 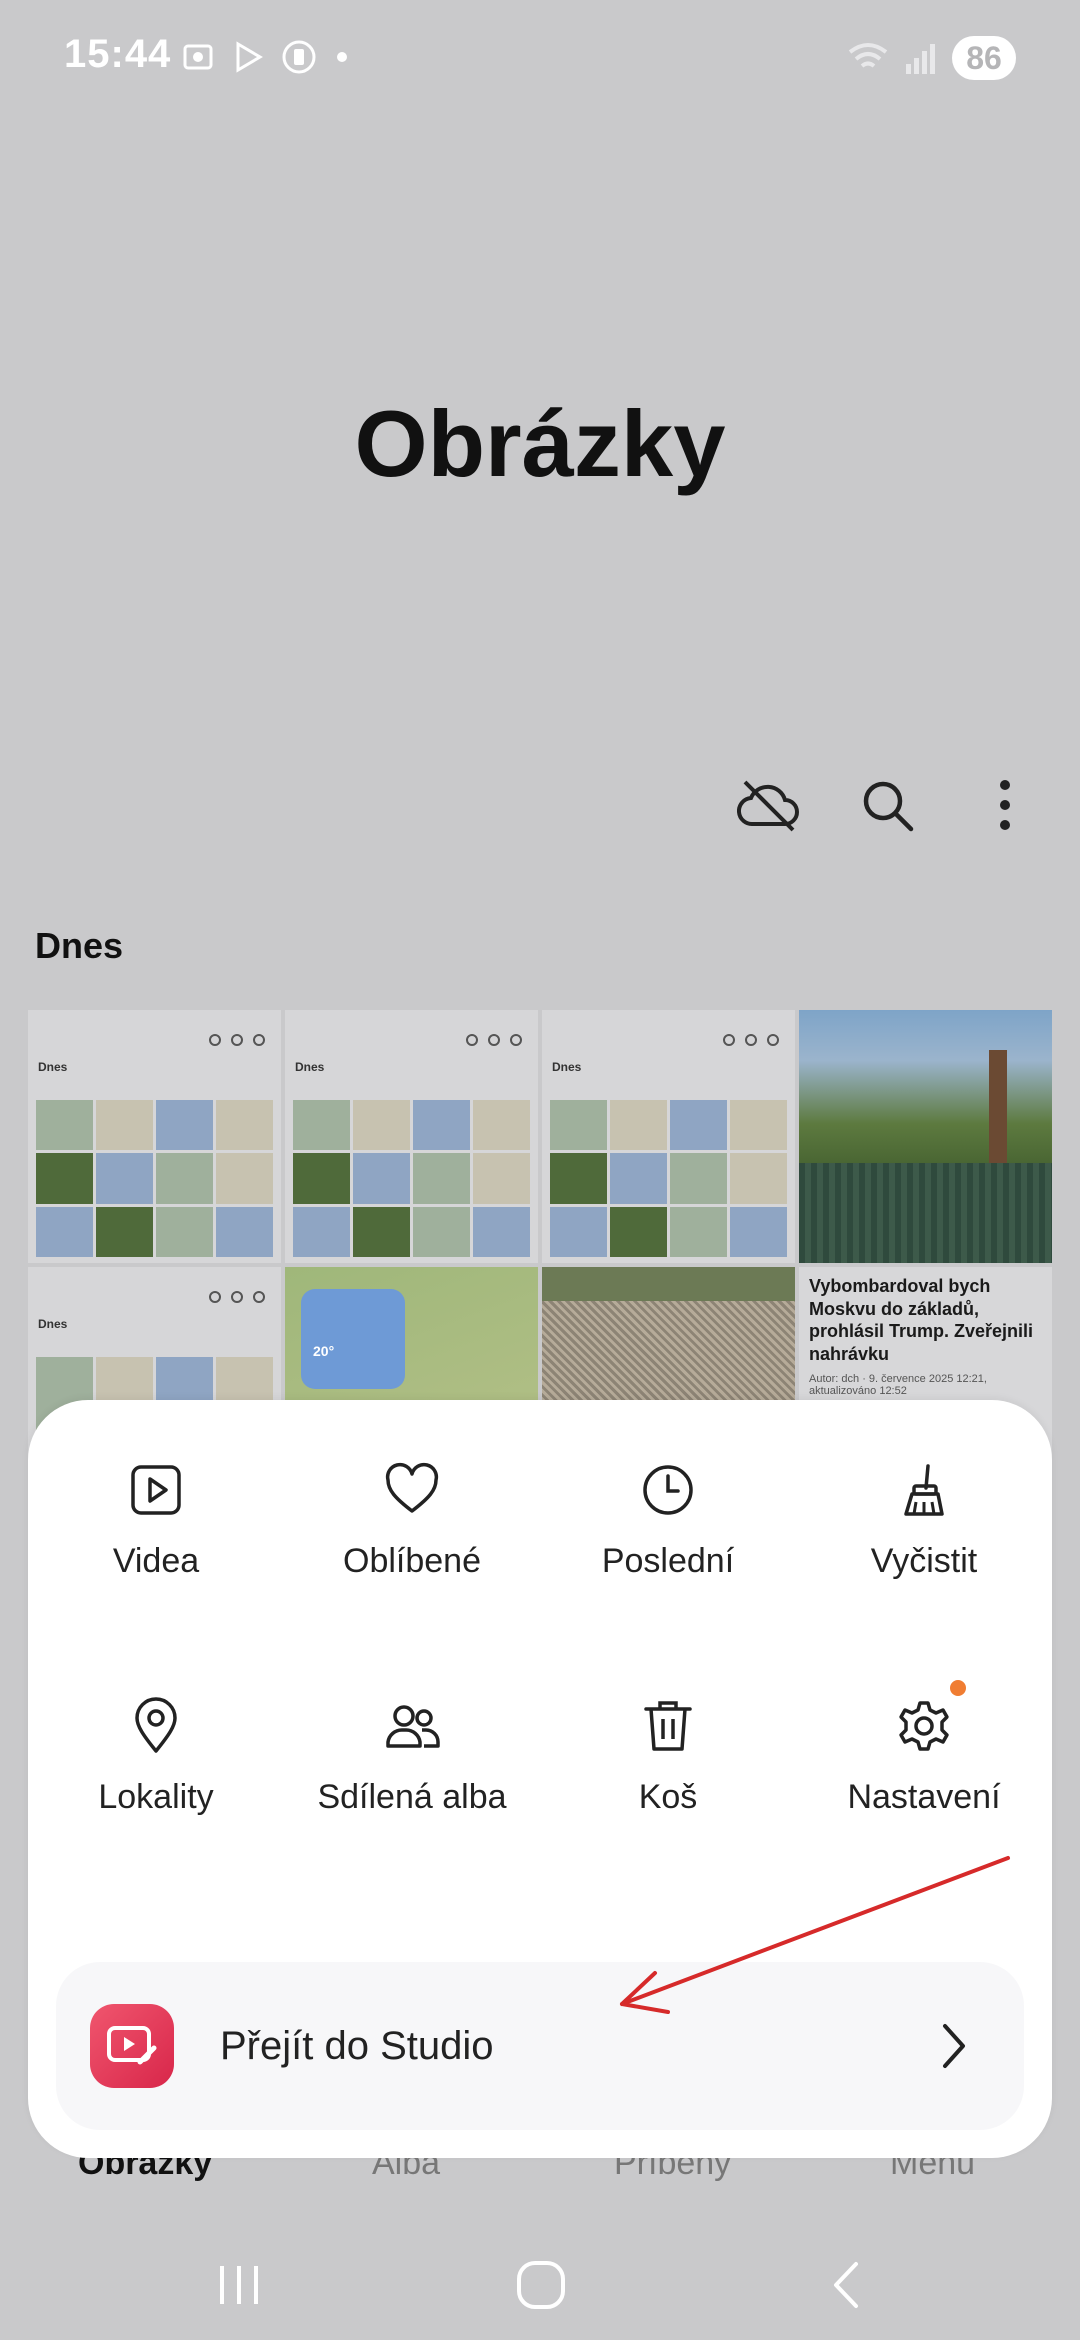 I want to click on studio-label: Přejít do Studio, so click(x=357, y=2045).